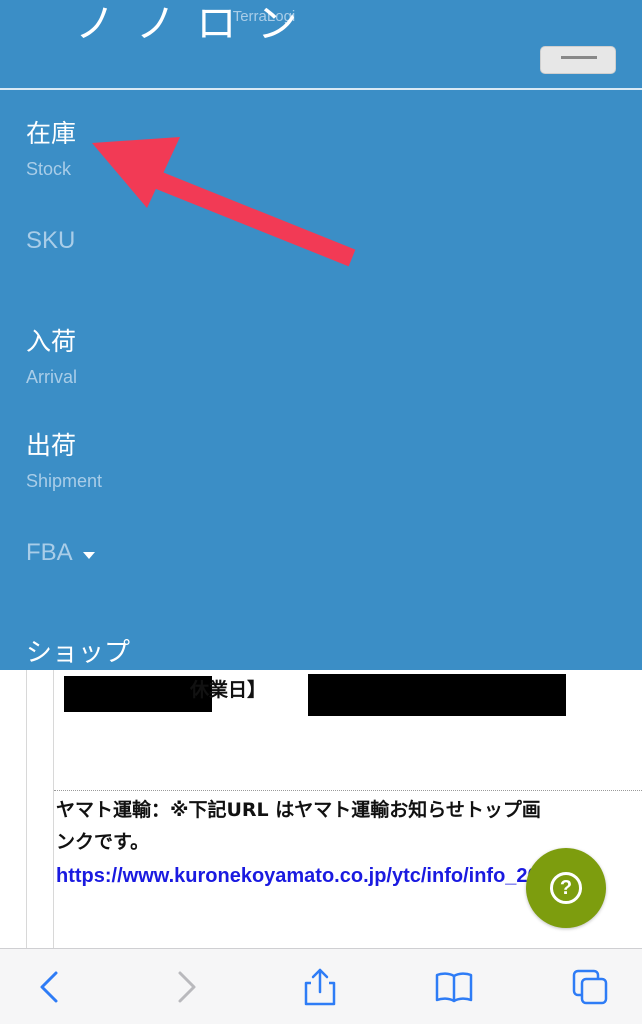  I want to click on forward-icon, so click(186, 987).